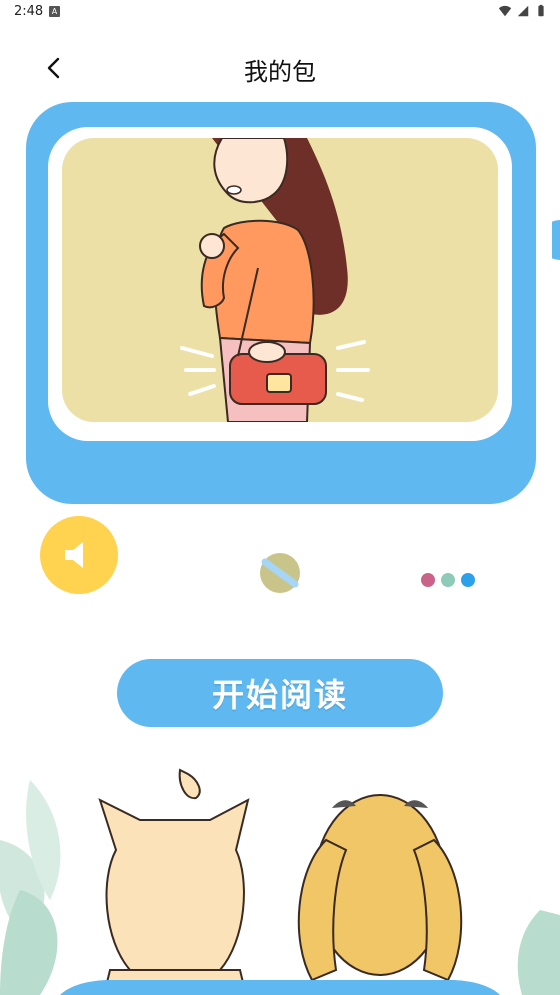 This screenshot has height=995, width=560. Describe the element at coordinates (29, 11) in the screenshot. I see `status-time: 2:48` at that location.